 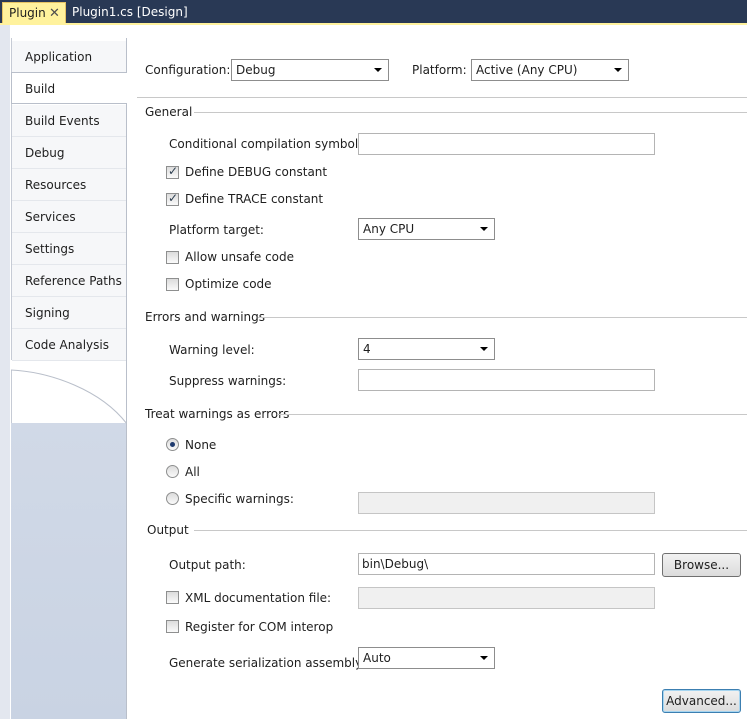 What do you see at coordinates (47, 313) in the screenshot?
I see `nav-item-label: Signing` at bounding box center [47, 313].